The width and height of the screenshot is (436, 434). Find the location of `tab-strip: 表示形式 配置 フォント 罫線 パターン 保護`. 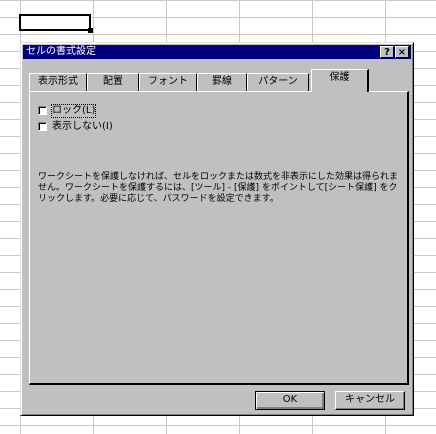

tab-strip: 表示形式 配置 フォント 罫線 パターン 保護 is located at coordinates (219, 80).